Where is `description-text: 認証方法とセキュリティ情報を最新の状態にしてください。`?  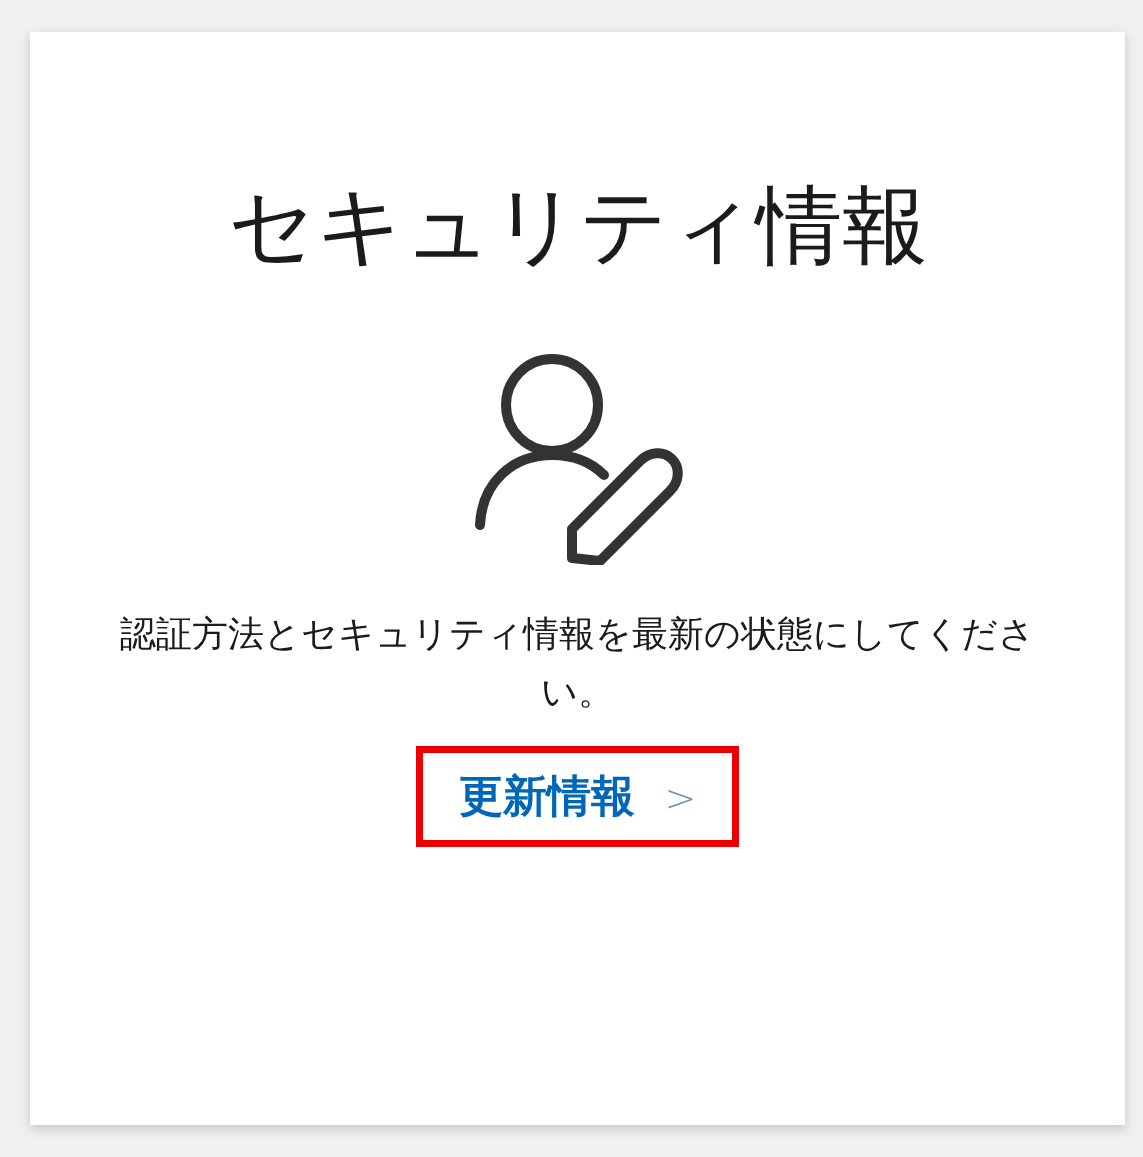
description-text: 認証方法とセキュリティ情報を最新の状態にしてください。 is located at coordinates (577, 663).